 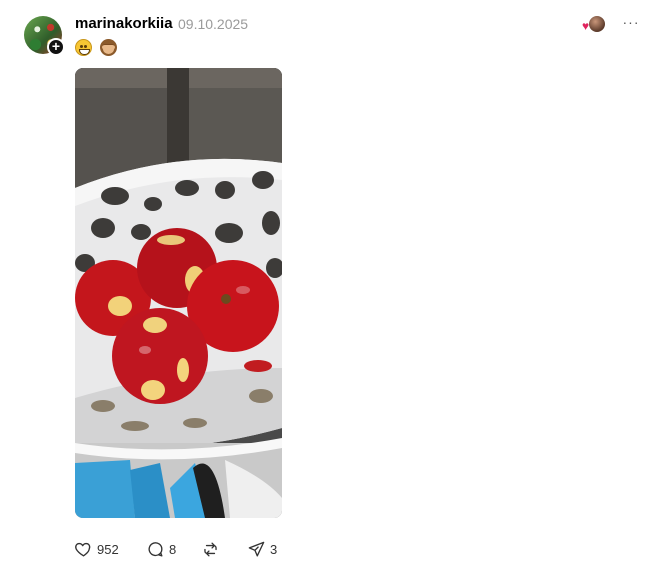 I want to click on reply-count: 8, so click(x=173, y=549).